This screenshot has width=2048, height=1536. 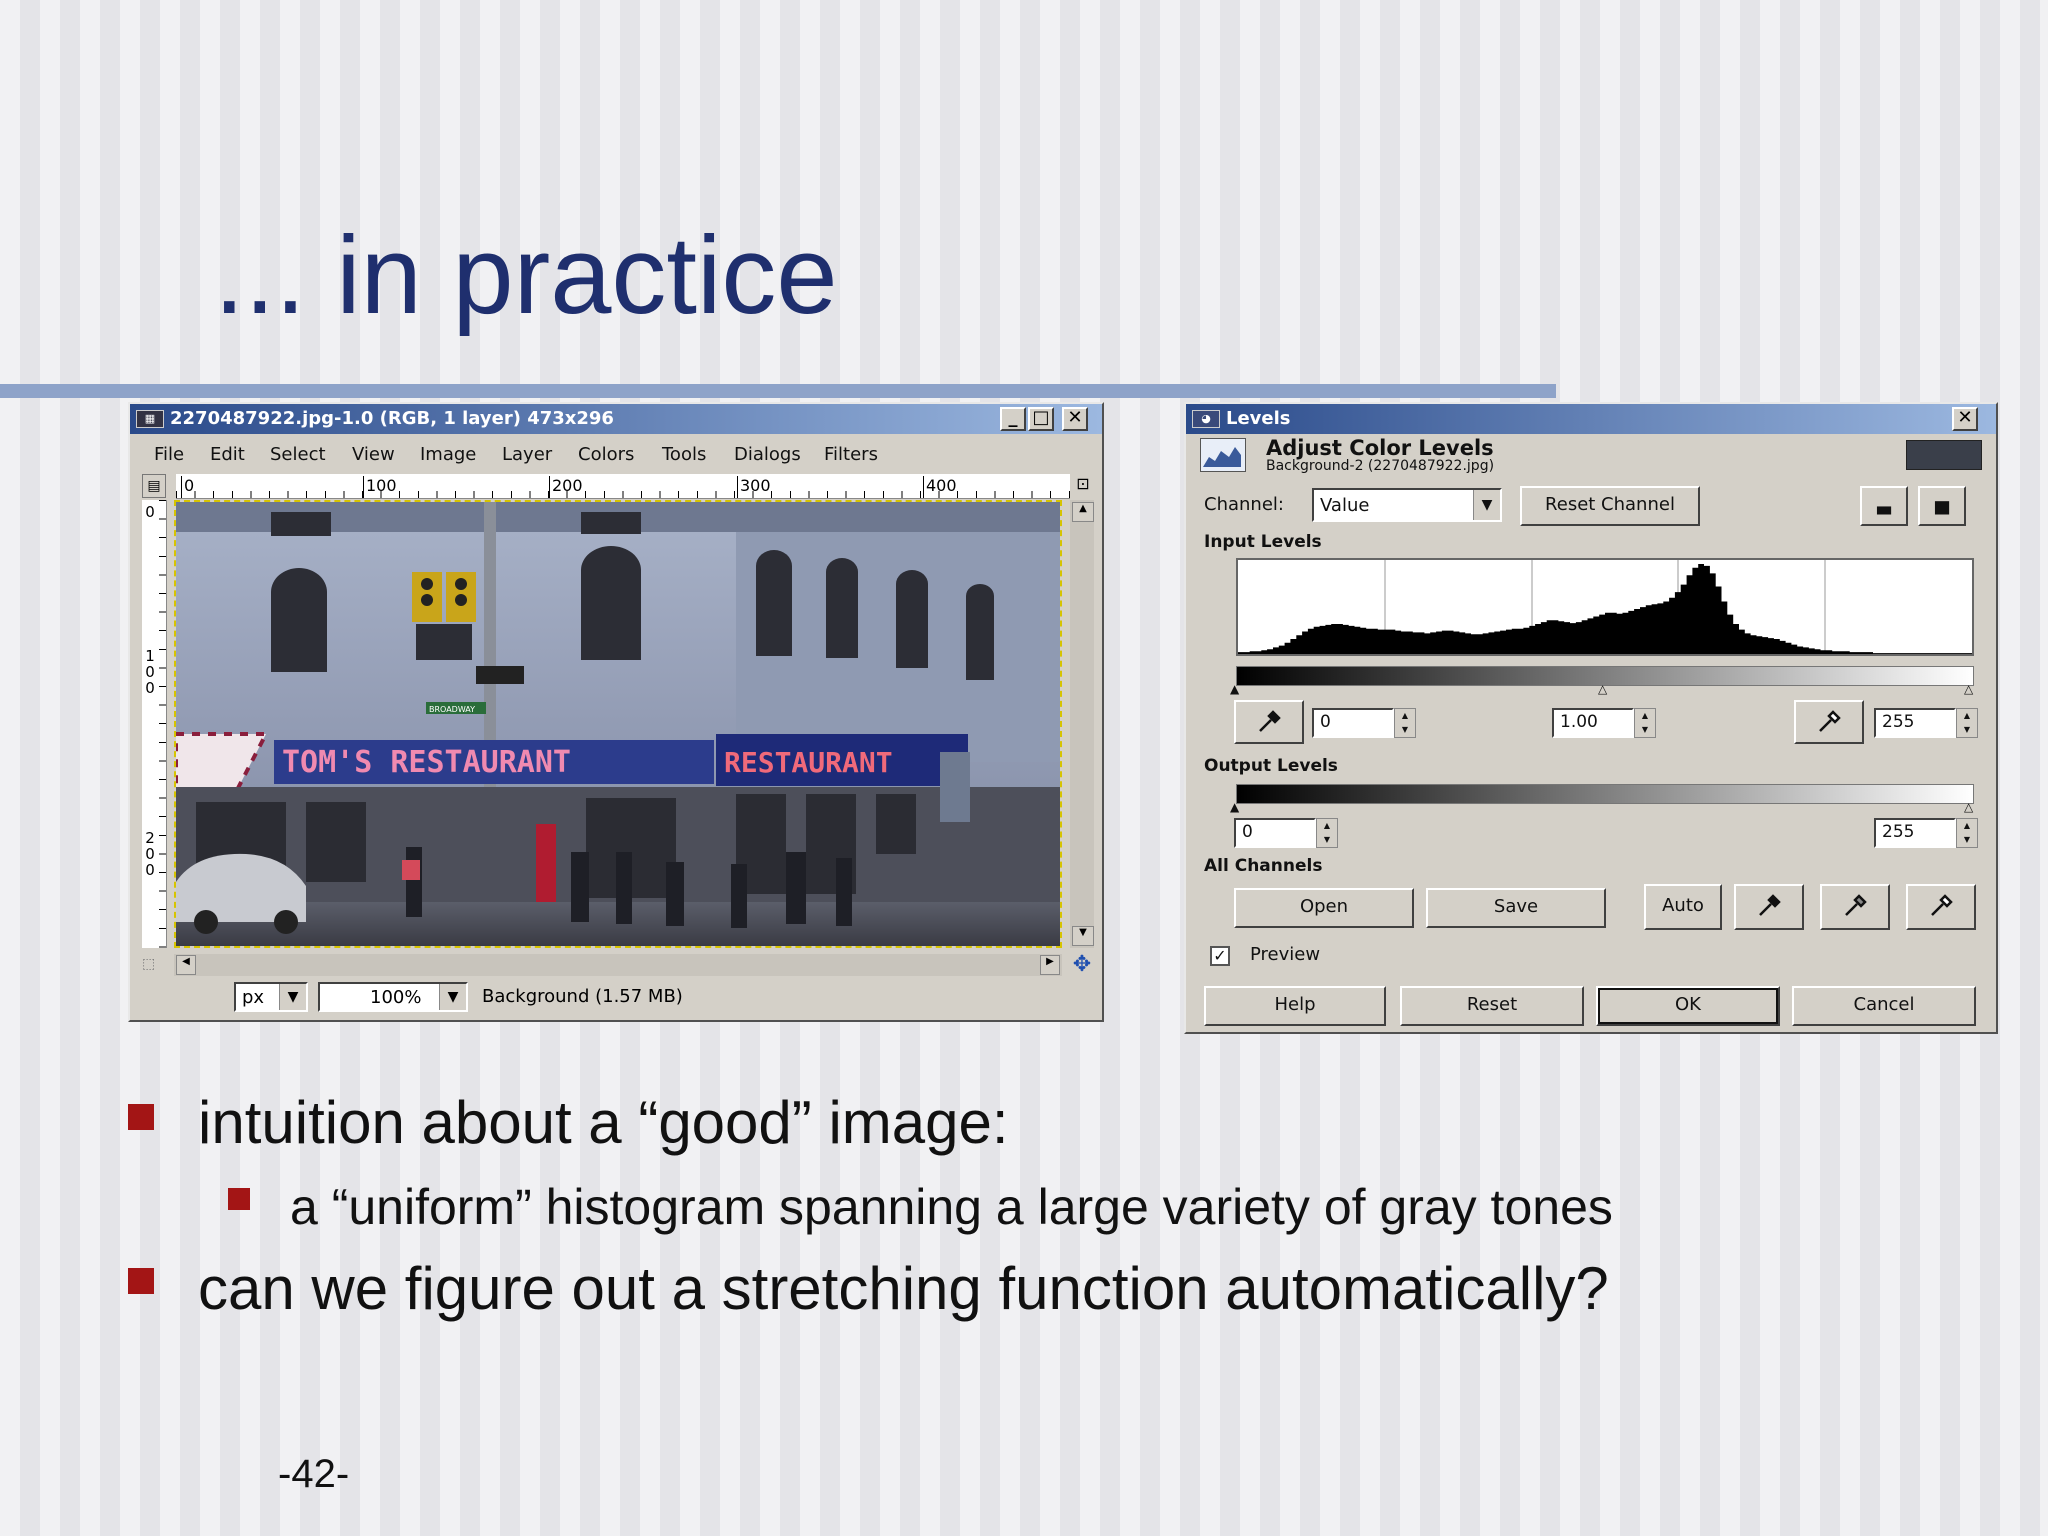 I want to click on open-button: Open, so click(x=1324, y=908).